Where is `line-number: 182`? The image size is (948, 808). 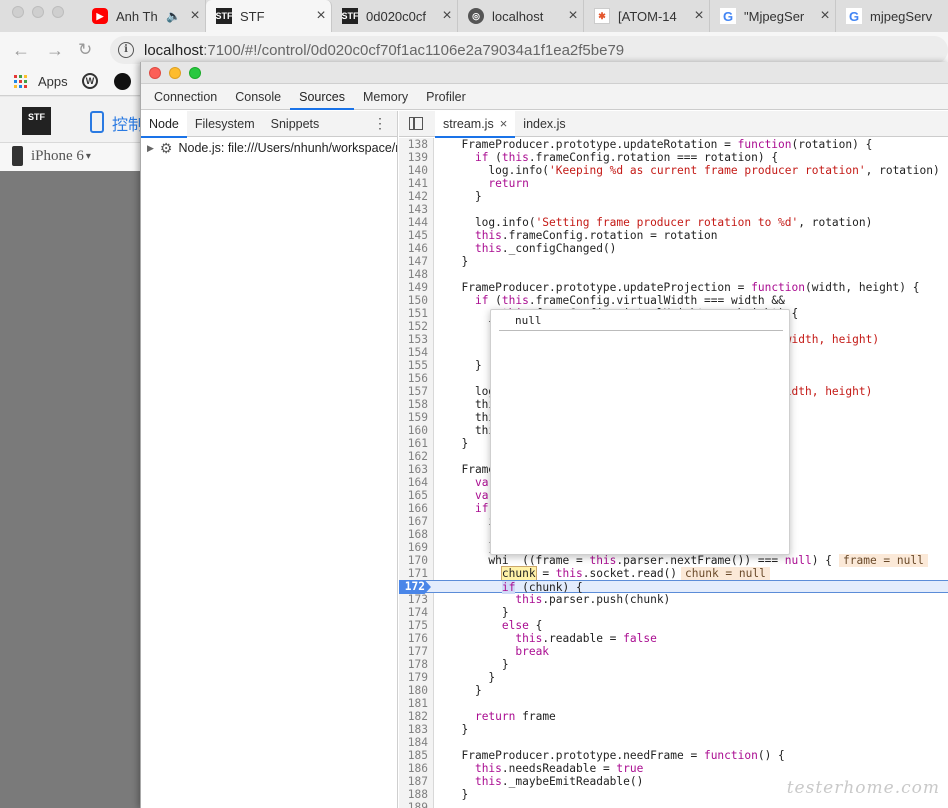 line-number: 182 is located at coordinates (413, 716).